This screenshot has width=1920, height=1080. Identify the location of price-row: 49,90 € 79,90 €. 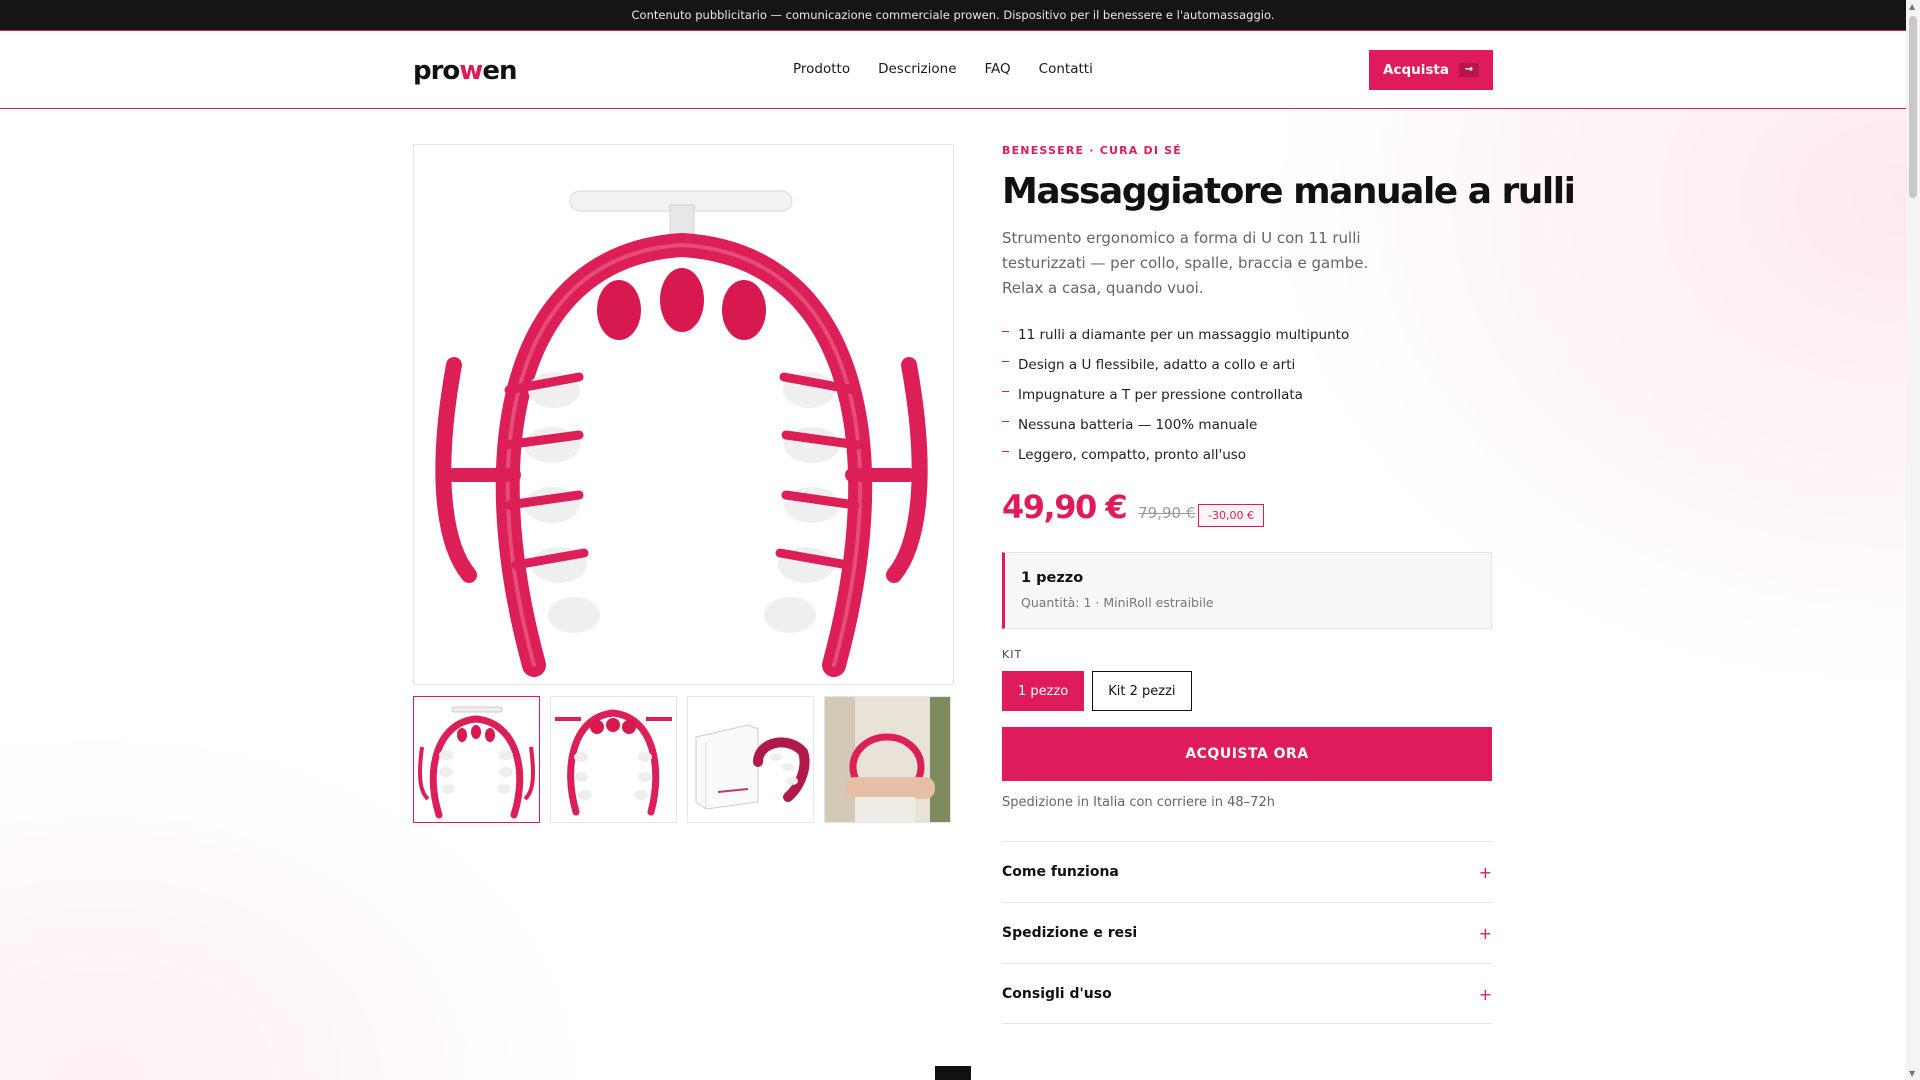
(1098, 507).